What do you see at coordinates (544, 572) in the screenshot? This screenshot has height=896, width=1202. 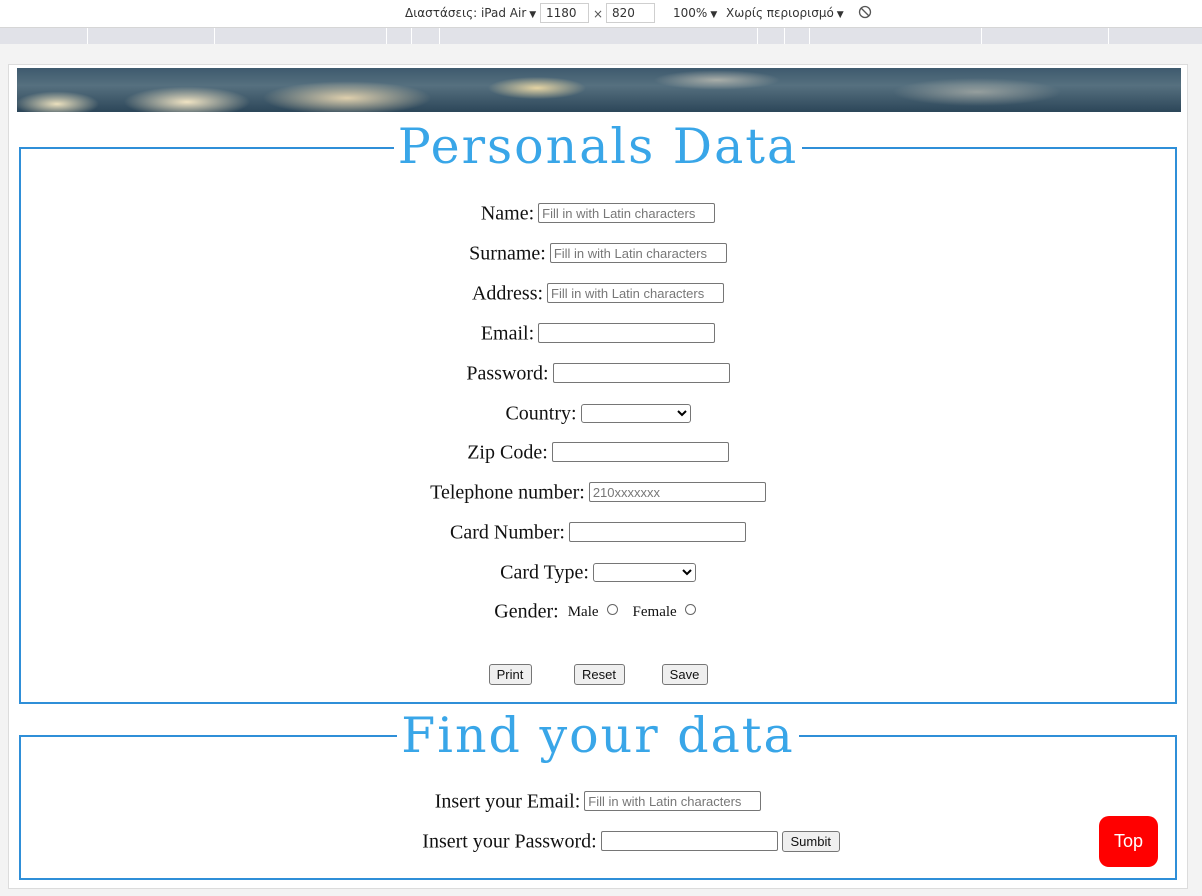 I see `card-type-label: Card Type:` at bounding box center [544, 572].